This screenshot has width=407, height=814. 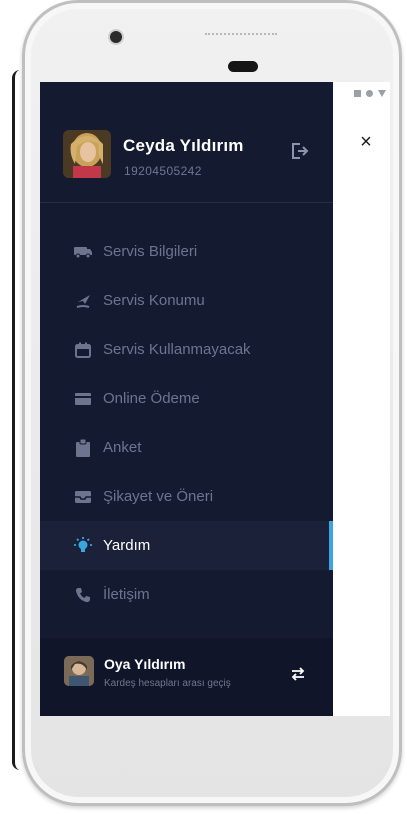 I want to click on menu-label: İletişim, so click(x=126, y=594).